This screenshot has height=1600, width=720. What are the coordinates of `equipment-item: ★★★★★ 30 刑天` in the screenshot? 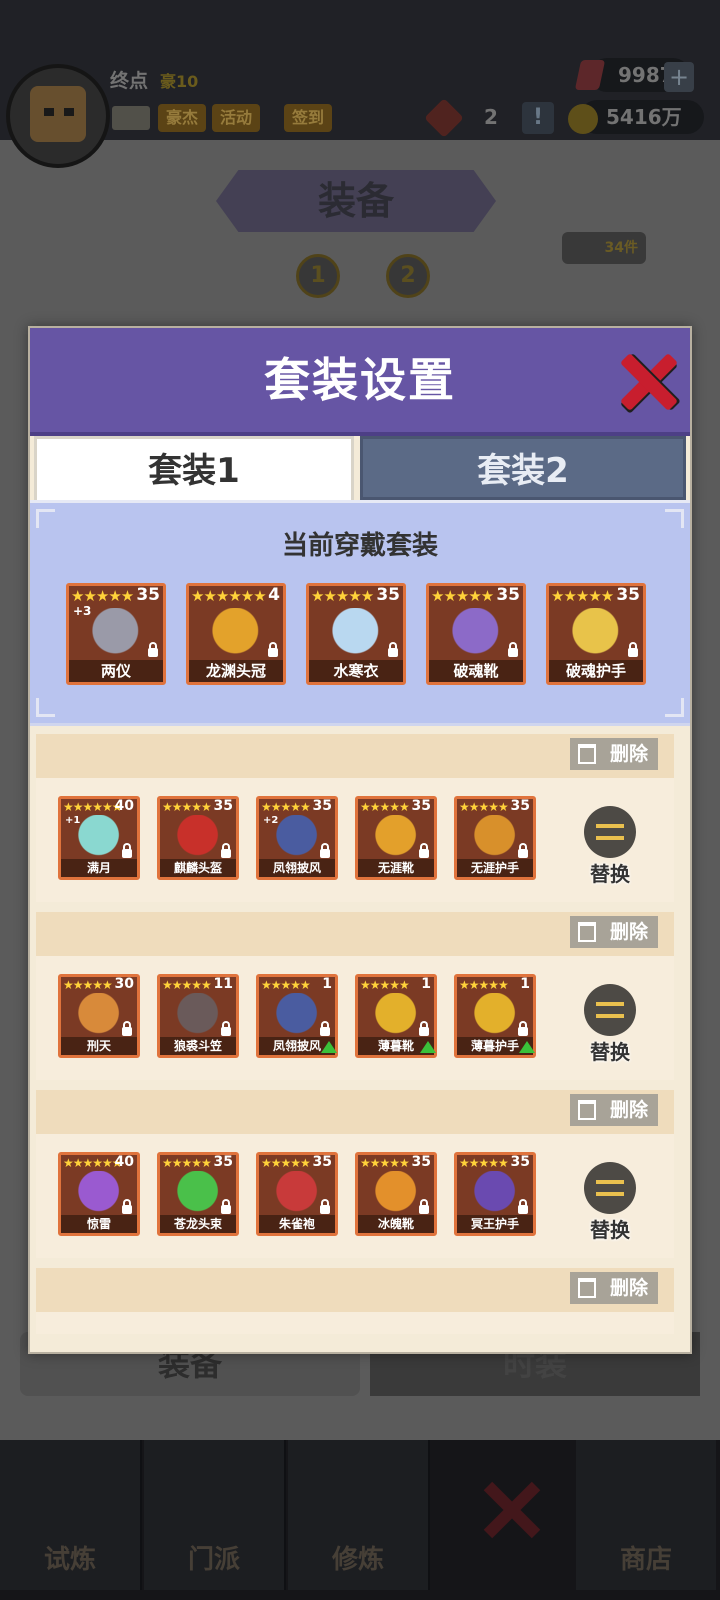 It's located at (99, 1016).